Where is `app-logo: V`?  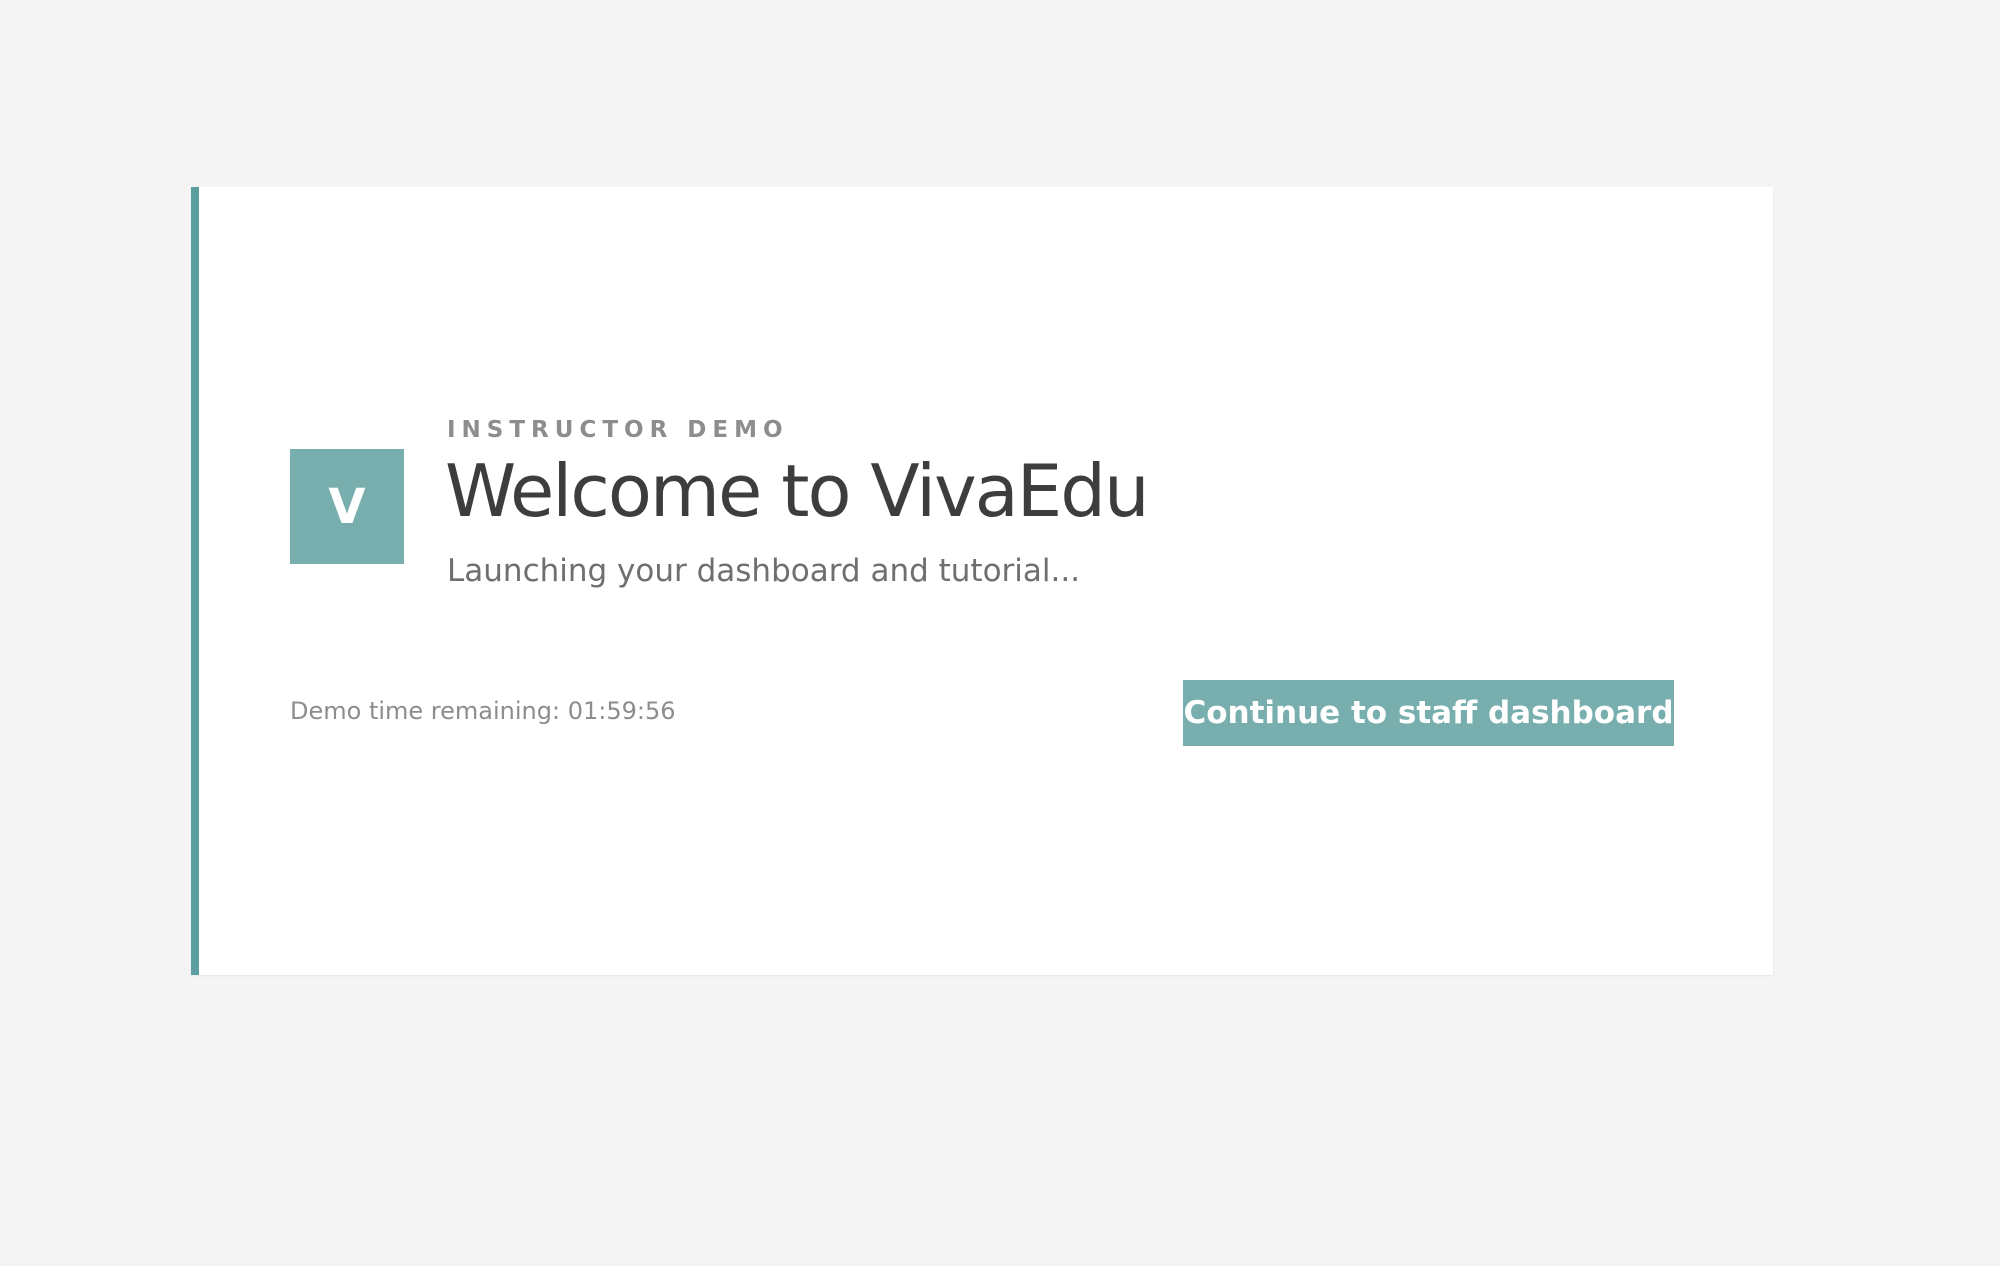 app-logo: V is located at coordinates (347, 506).